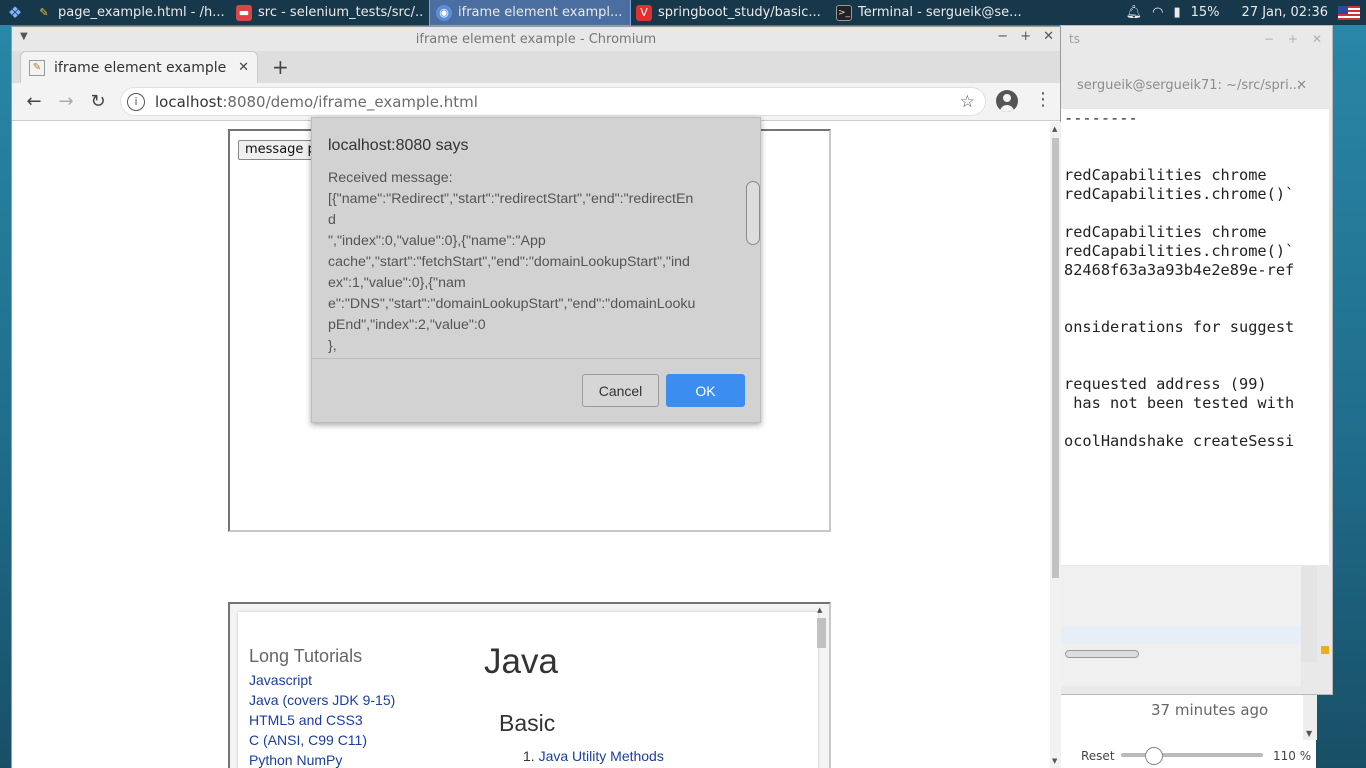 This screenshot has width=1366, height=768. Describe the element at coordinates (1007, 101) in the screenshot. I see `profile-avatar-icon` at that location.